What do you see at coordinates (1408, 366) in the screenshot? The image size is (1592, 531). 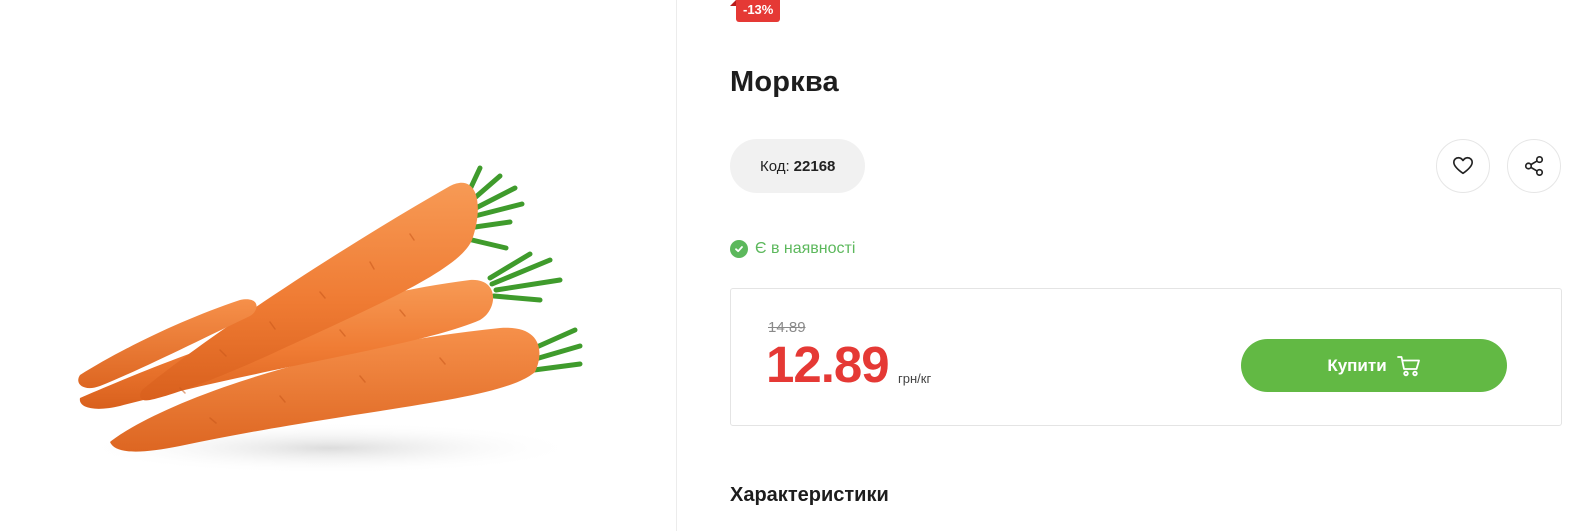 I see `cart-icon` at bounding box center [1408, 366].